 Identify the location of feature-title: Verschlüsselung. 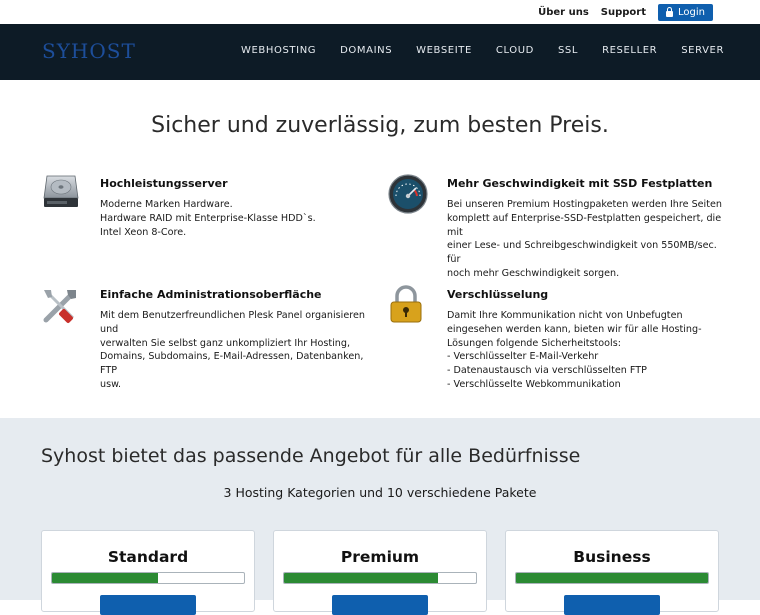
(498, 294).